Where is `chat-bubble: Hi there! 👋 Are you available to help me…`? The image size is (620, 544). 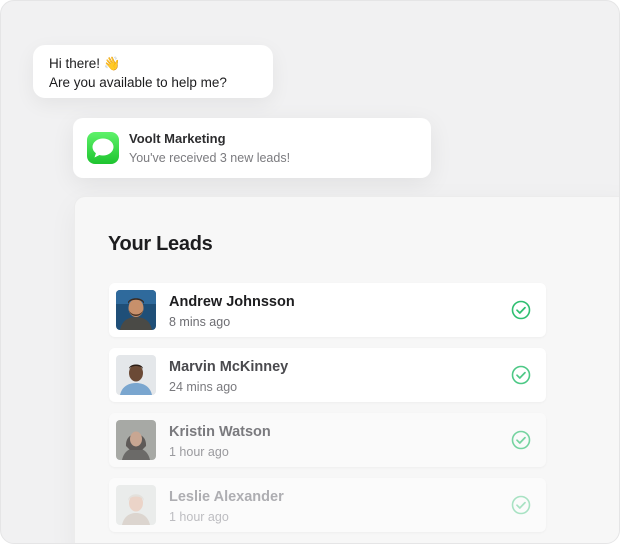 chat-bubble: Hi there! 👋 Are you available to help me… is located at coordinates (153, 71).